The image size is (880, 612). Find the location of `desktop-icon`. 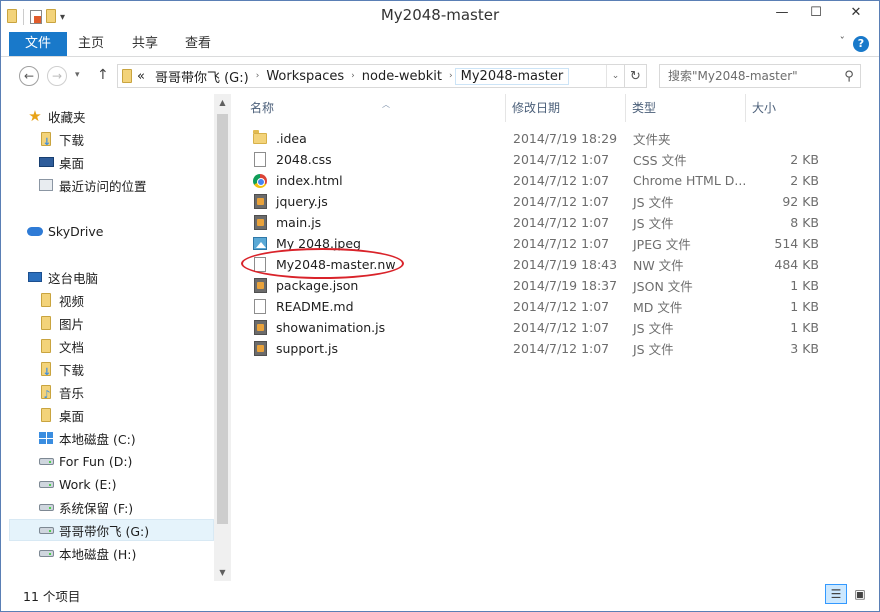

desktop-icon is located at coordinates (46, 162).